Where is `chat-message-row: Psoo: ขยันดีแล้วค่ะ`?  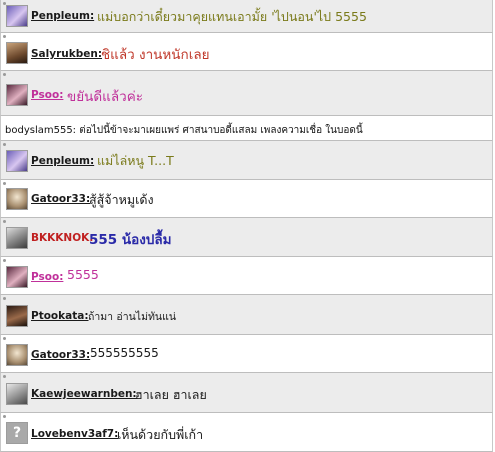
chat-message-row: Psoo: ขยันดีแล้วค่ะ is located at coordinates (246, 93).